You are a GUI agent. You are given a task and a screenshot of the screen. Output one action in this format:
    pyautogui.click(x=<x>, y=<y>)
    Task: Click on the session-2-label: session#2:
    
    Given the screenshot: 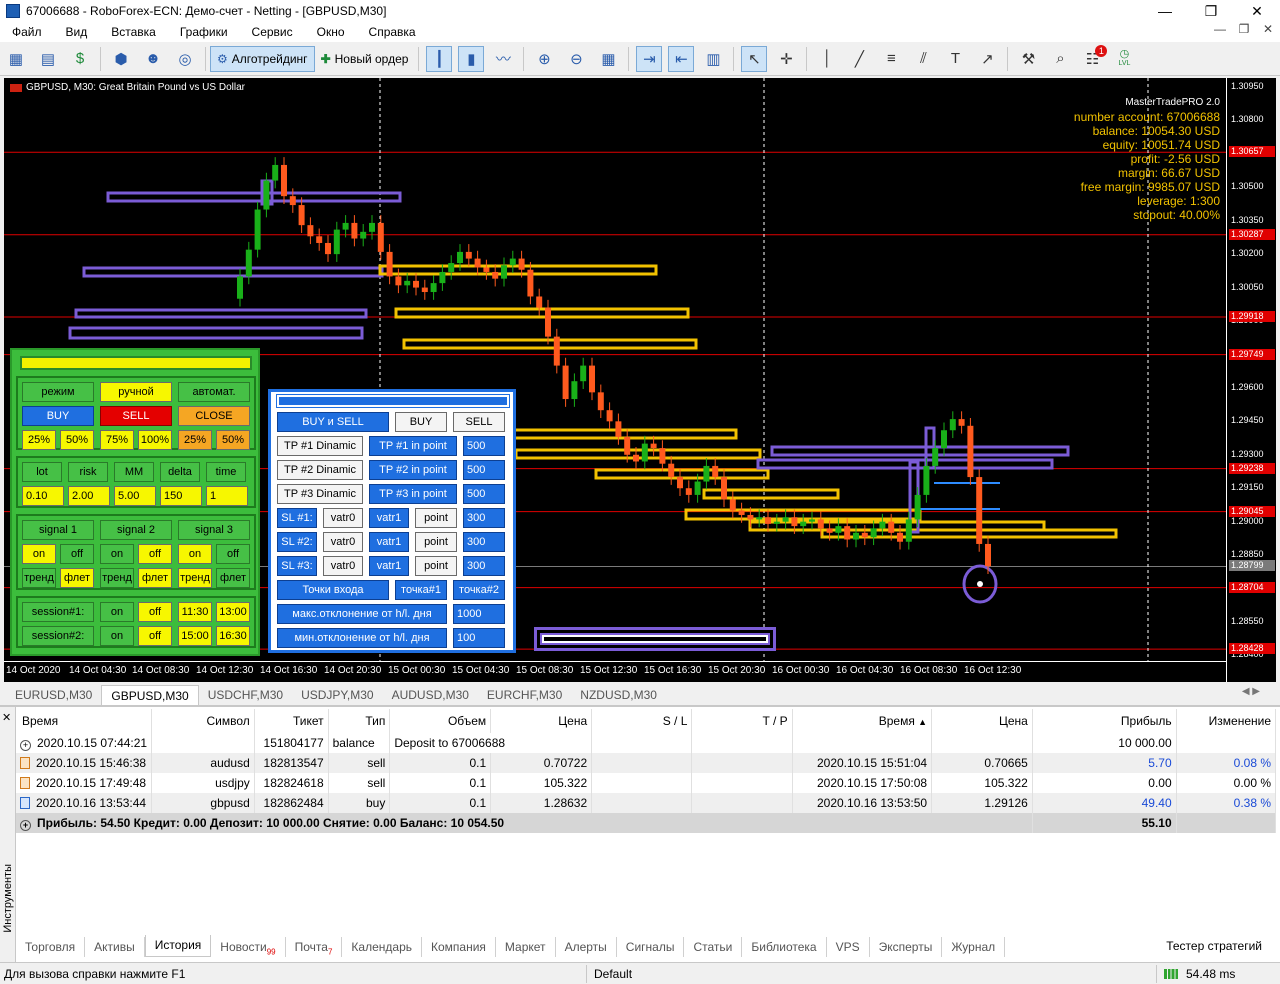 What is the action you would take?
    pyautogui.click(x=58, y=636)
    